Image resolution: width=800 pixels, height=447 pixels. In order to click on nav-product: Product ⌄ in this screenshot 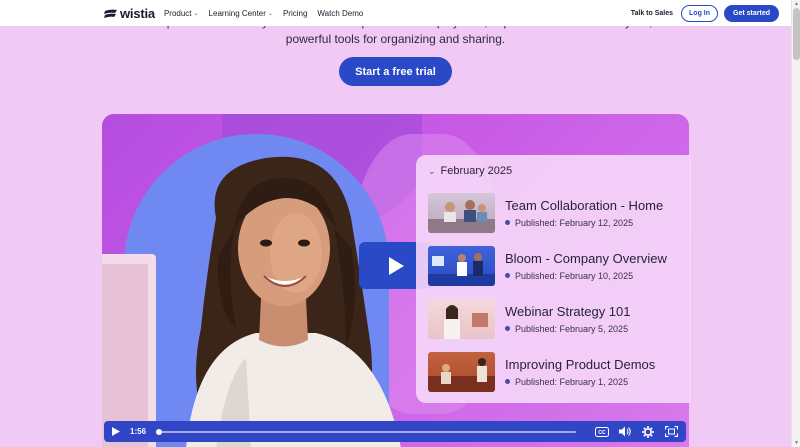, I will do `click(181, 13)`.